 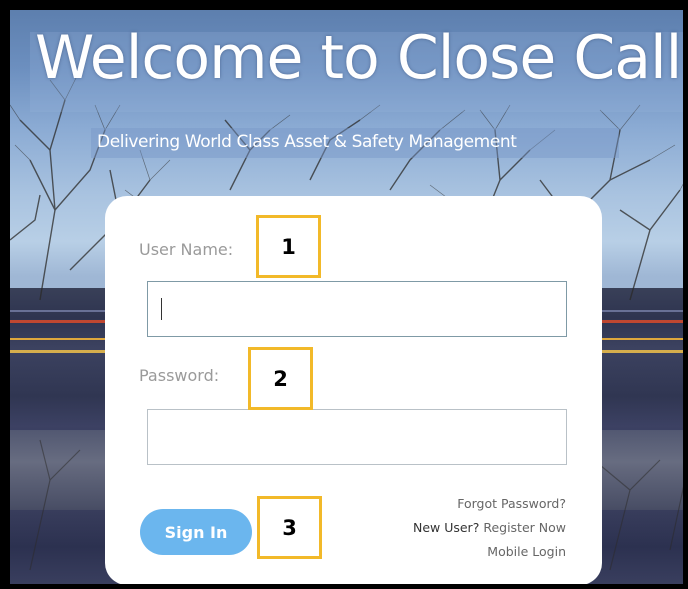 I want to click on username-field, so click(x=357, y=309).